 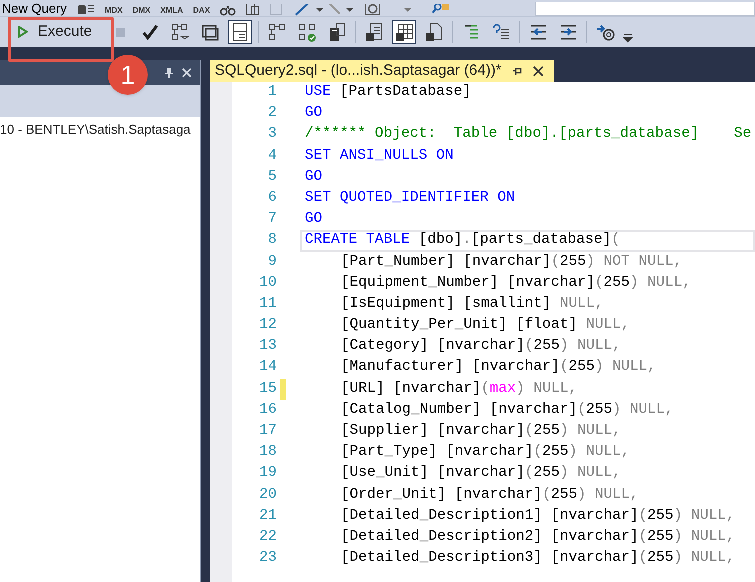 I want to click on query-type-button: DAX, so click(x=201, y=10).